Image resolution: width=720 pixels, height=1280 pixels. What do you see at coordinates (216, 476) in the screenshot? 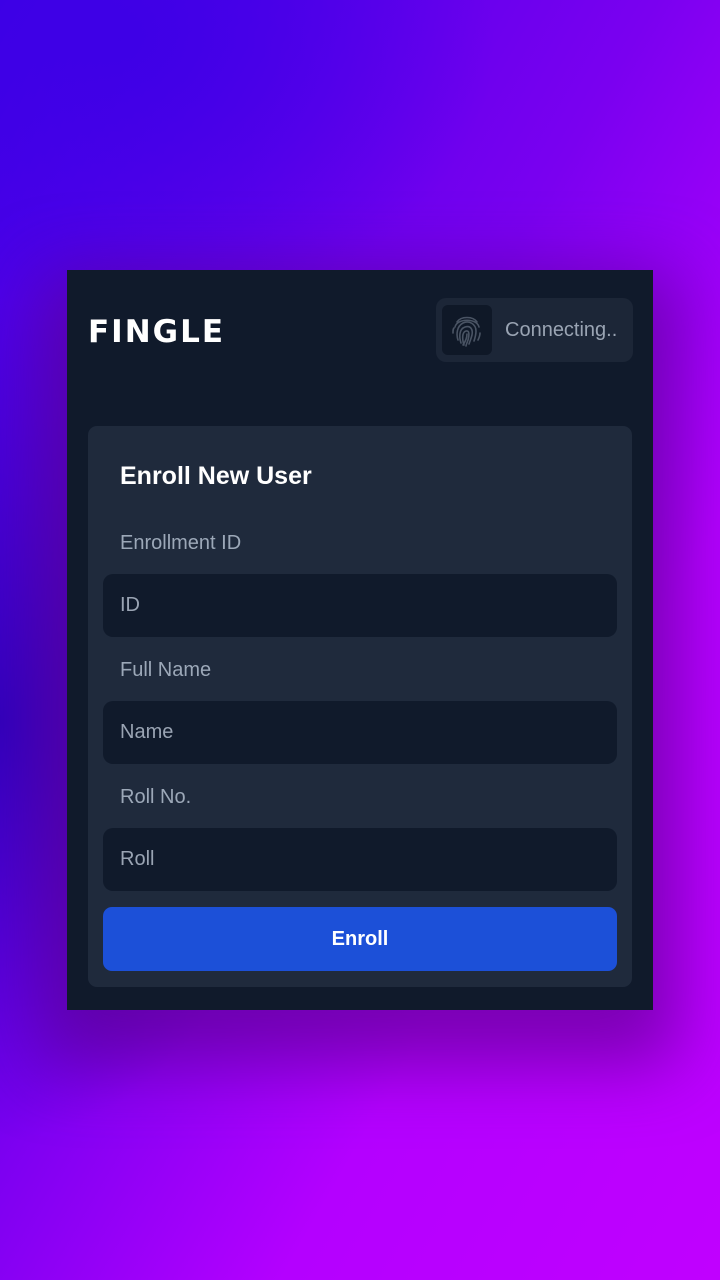
I see `card-title: Enroll New User` at bounding box center [216, 476].